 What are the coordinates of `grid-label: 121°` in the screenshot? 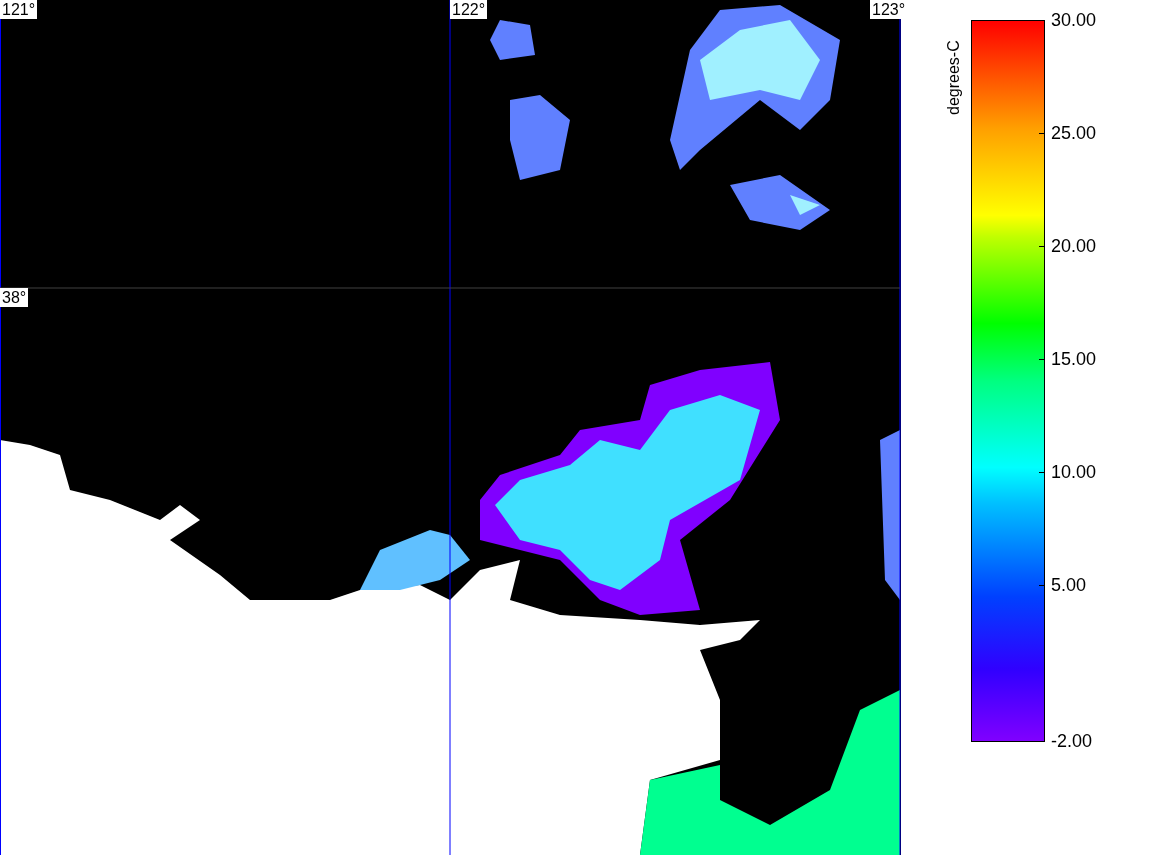 It's located at (19, 9).